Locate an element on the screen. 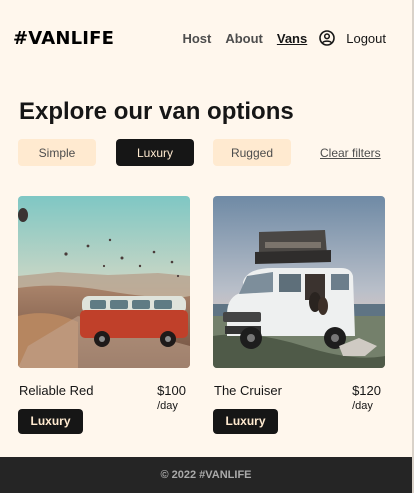  van-photo-the-cruiser is located at coordinates (299, 282).